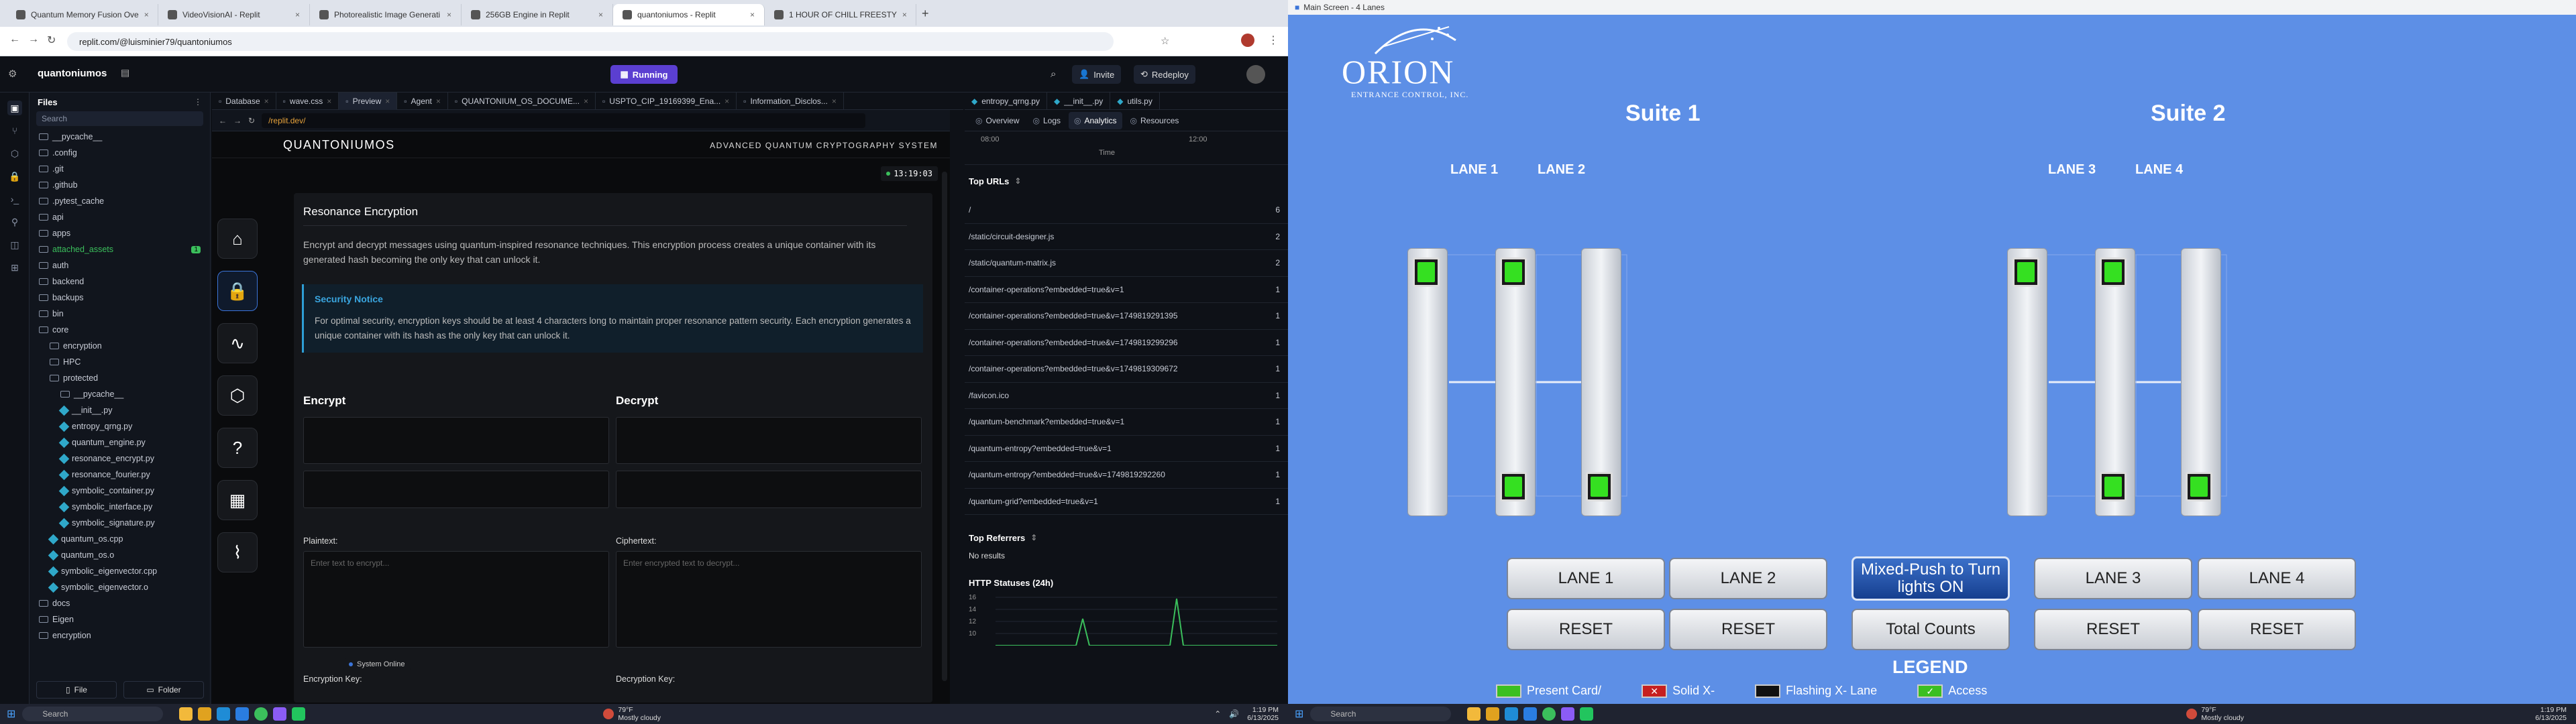 The image size is (2576, 724). Describe the element at coordinates (2113, 578) in the screenshot. I see `lane-3-button: LANE 3` at that location.